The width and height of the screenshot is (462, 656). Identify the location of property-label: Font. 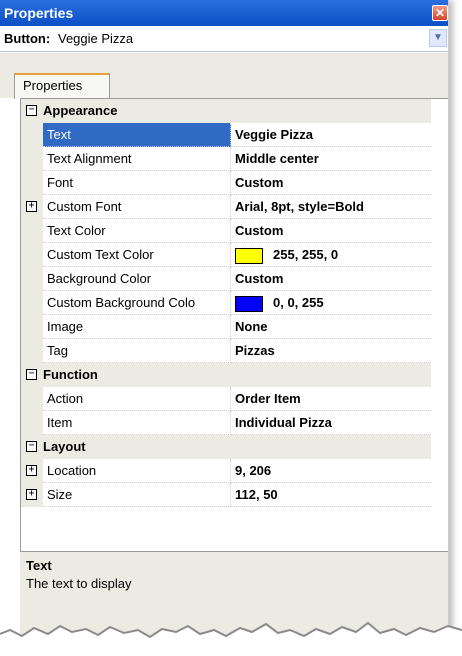
(137, 183).